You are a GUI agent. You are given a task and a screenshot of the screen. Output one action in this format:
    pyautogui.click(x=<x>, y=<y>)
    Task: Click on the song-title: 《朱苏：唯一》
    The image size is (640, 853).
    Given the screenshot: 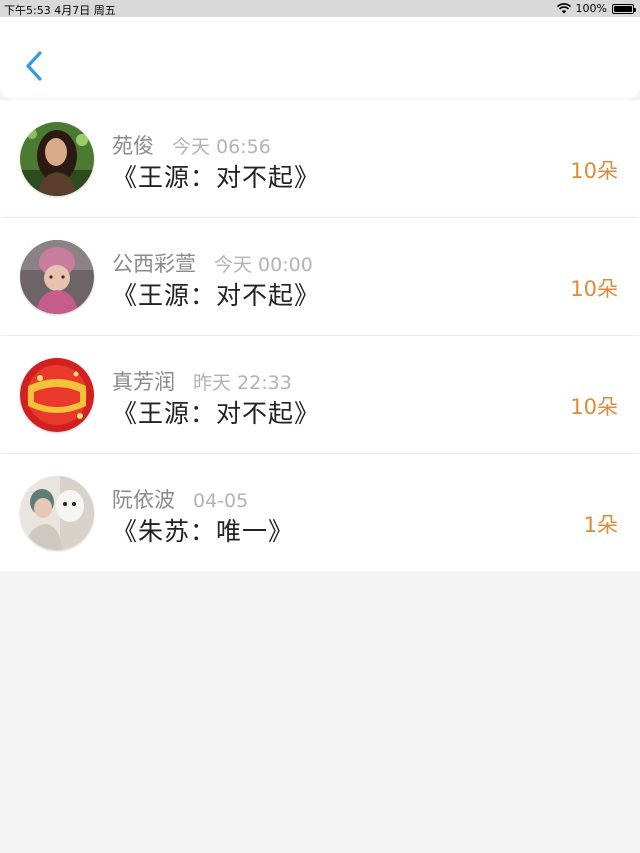 What is the action you would take?
    pyautogui.click(x=203, y=531)
    